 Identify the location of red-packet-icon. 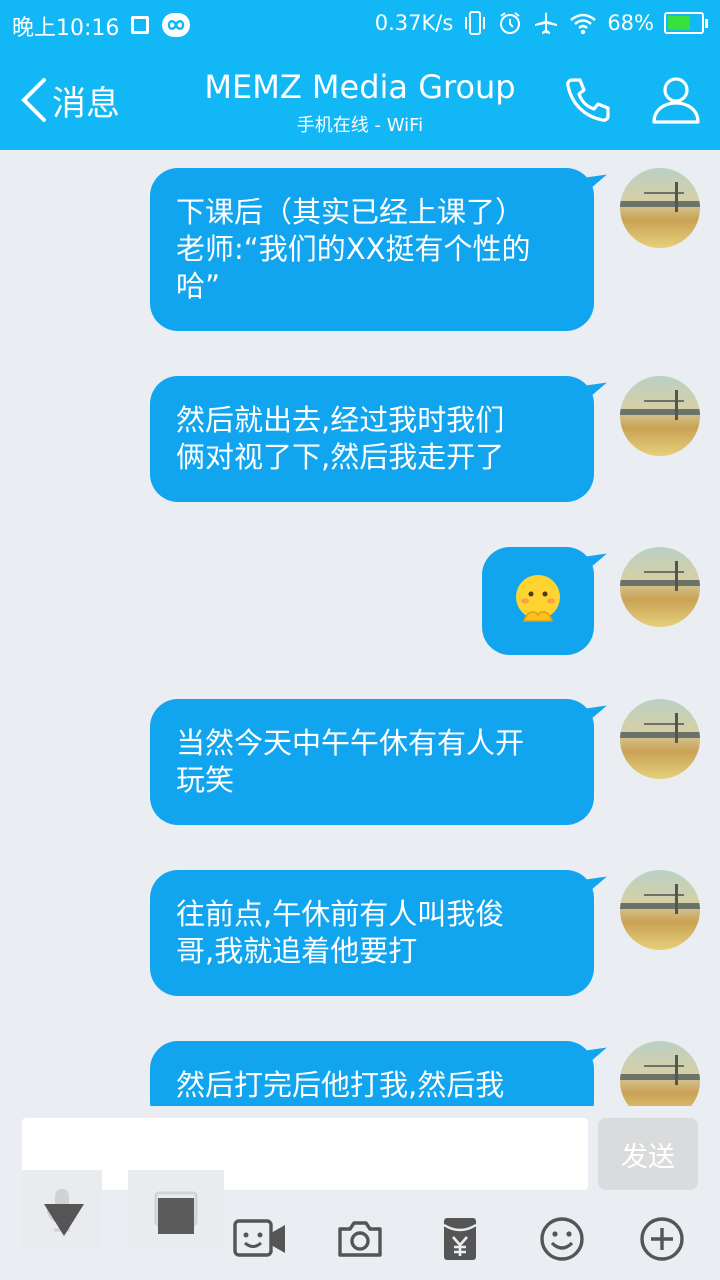
(460, 1239).